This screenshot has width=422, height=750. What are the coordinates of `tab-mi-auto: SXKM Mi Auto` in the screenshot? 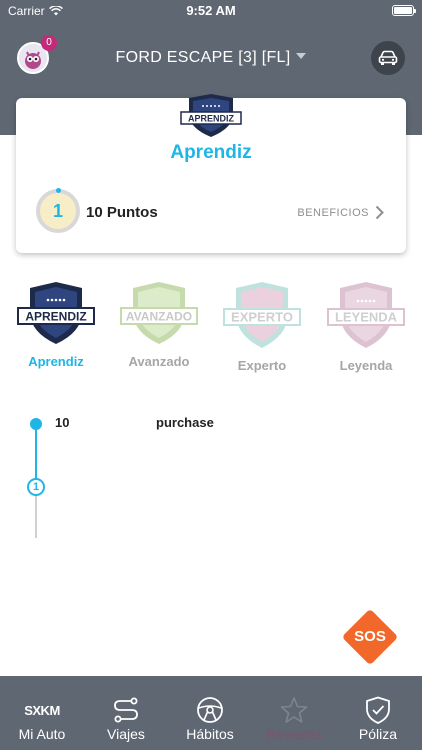 It's located at (42, 713).